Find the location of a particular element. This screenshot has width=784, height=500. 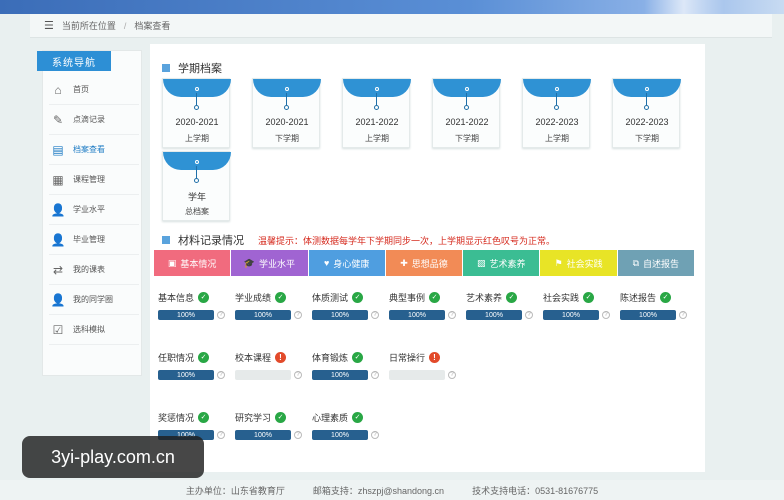

record-item: 体质测试 ✓ 100%? is located at coordinates (347, 310).